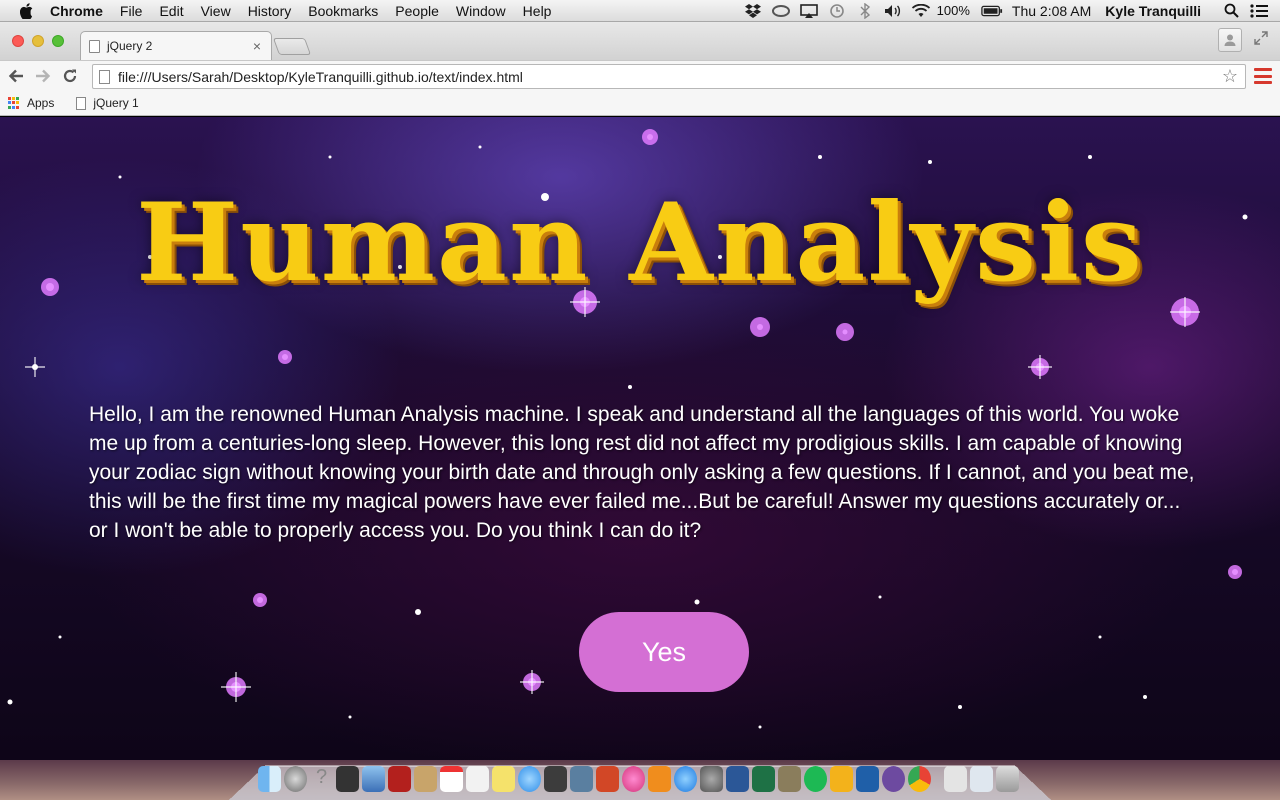  Describe the element at coordinates (347, 779) in the screenshot. I see `terminal-icon` at that location.